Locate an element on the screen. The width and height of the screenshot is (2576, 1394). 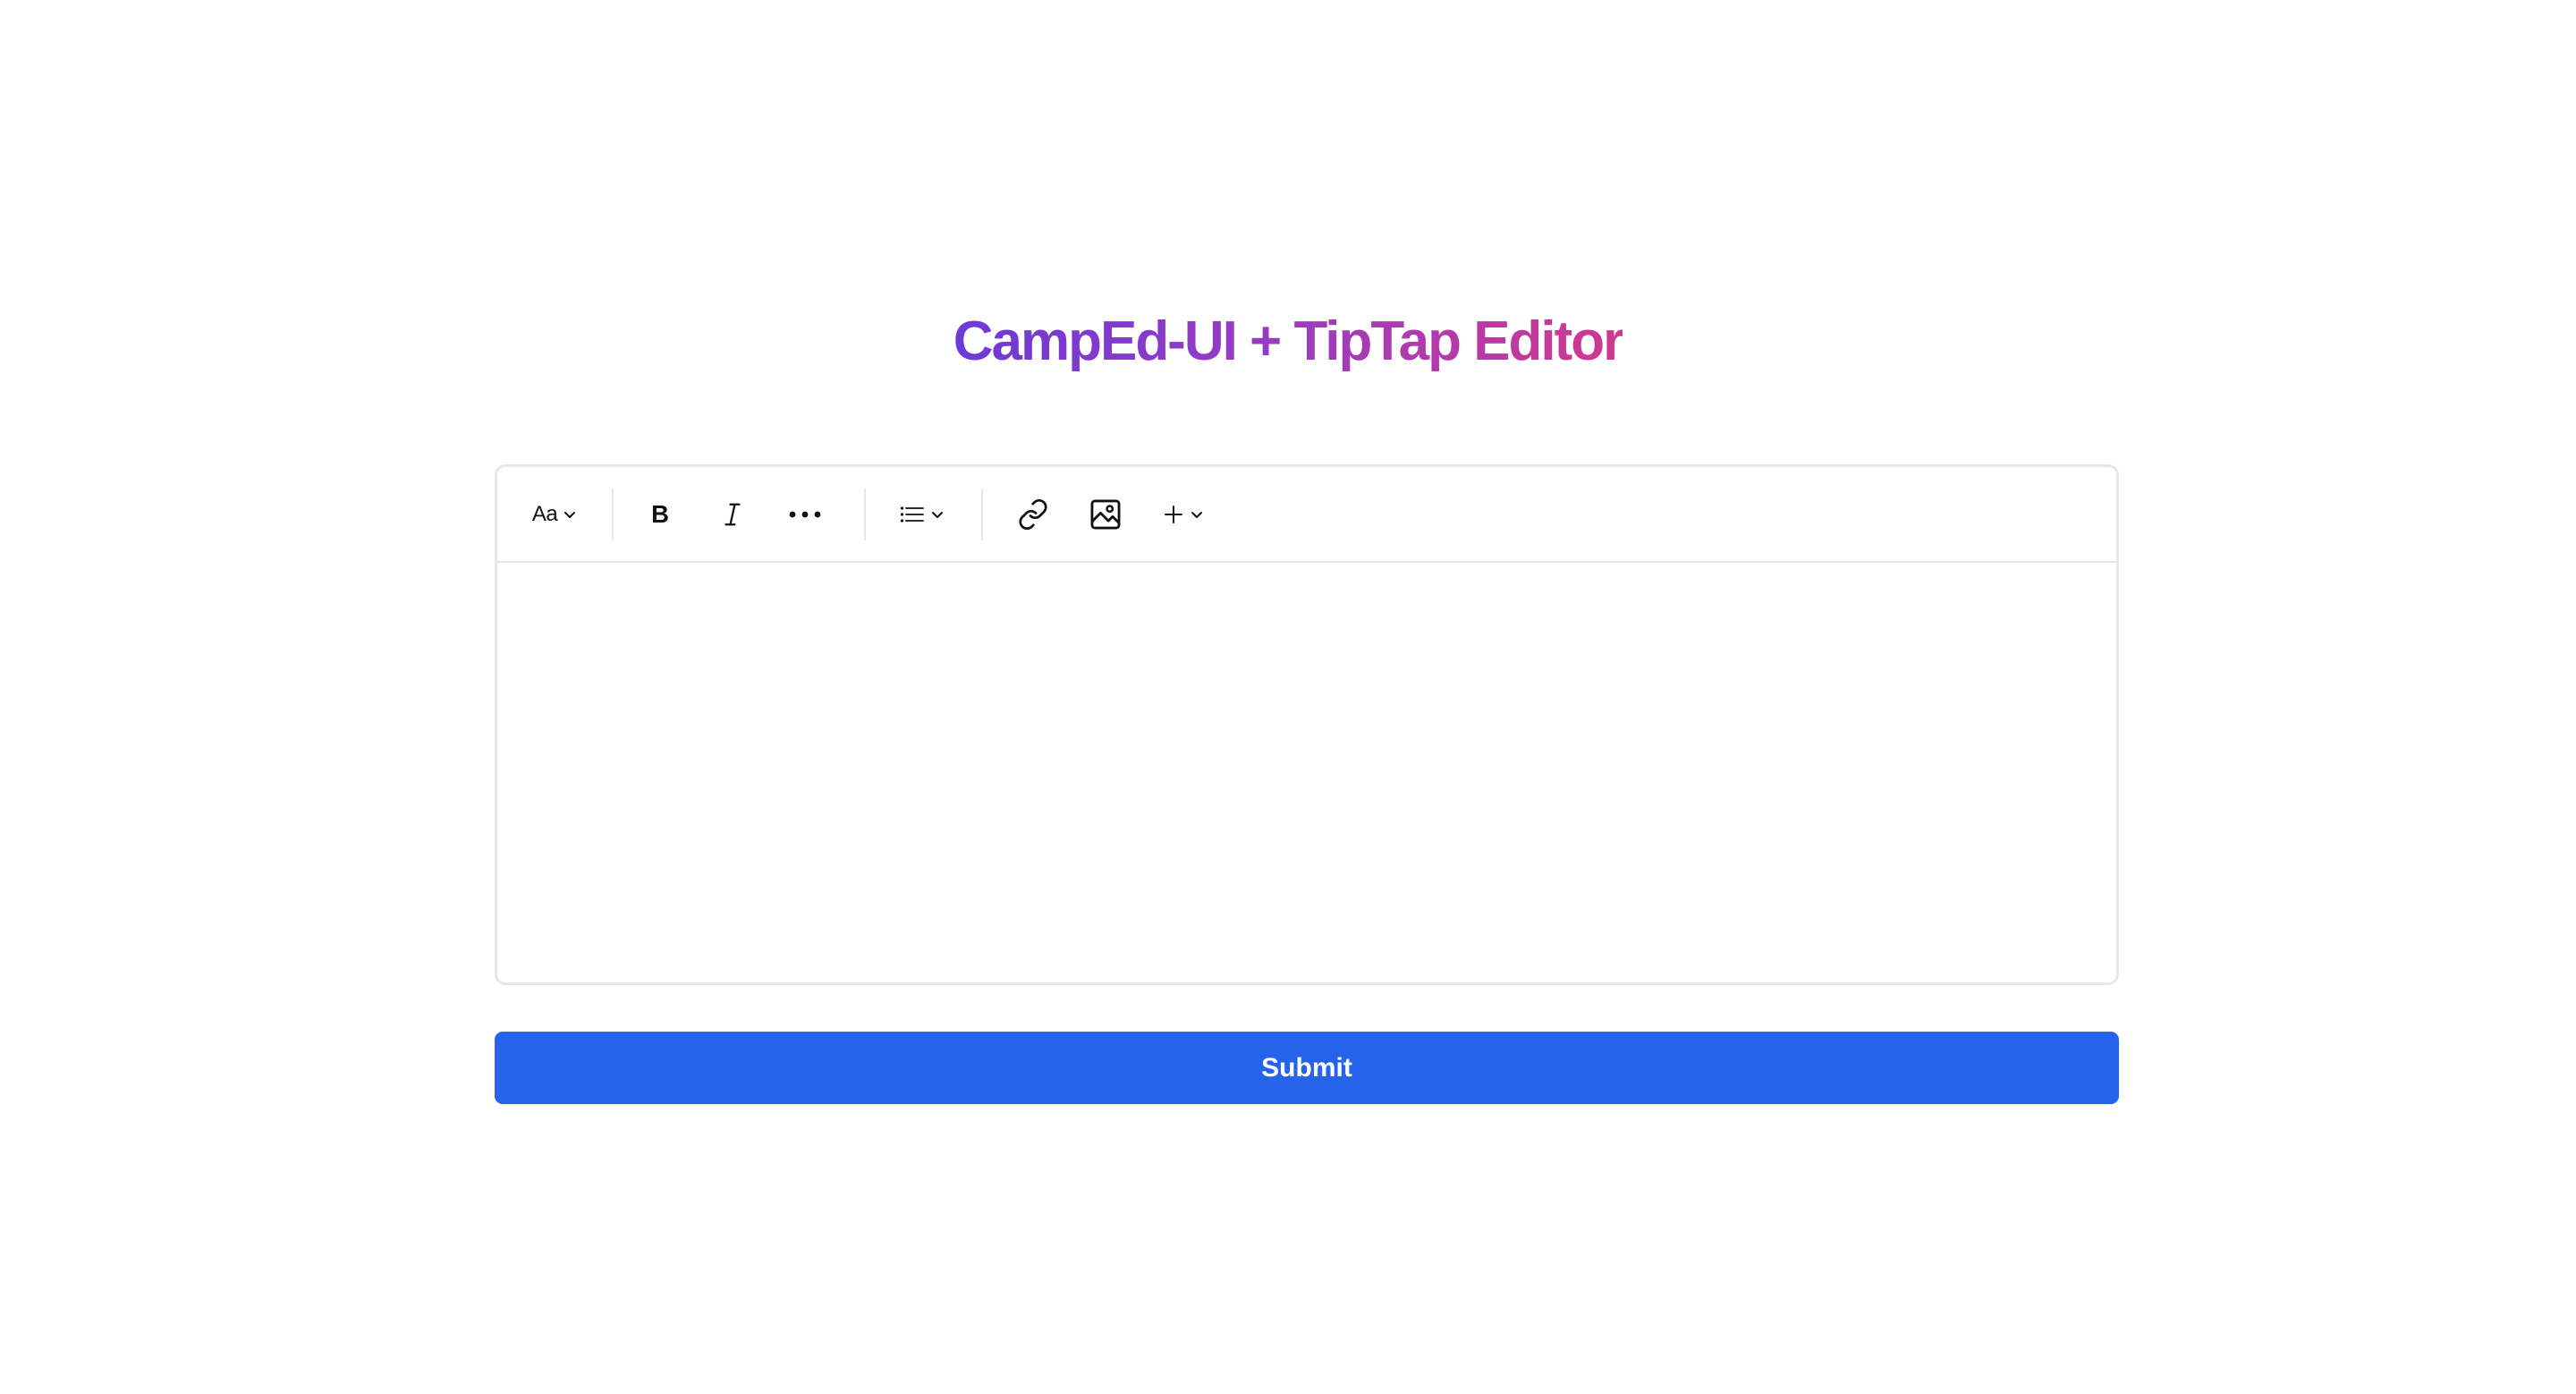
bold-icon: B is located at coordinates (660, 514).